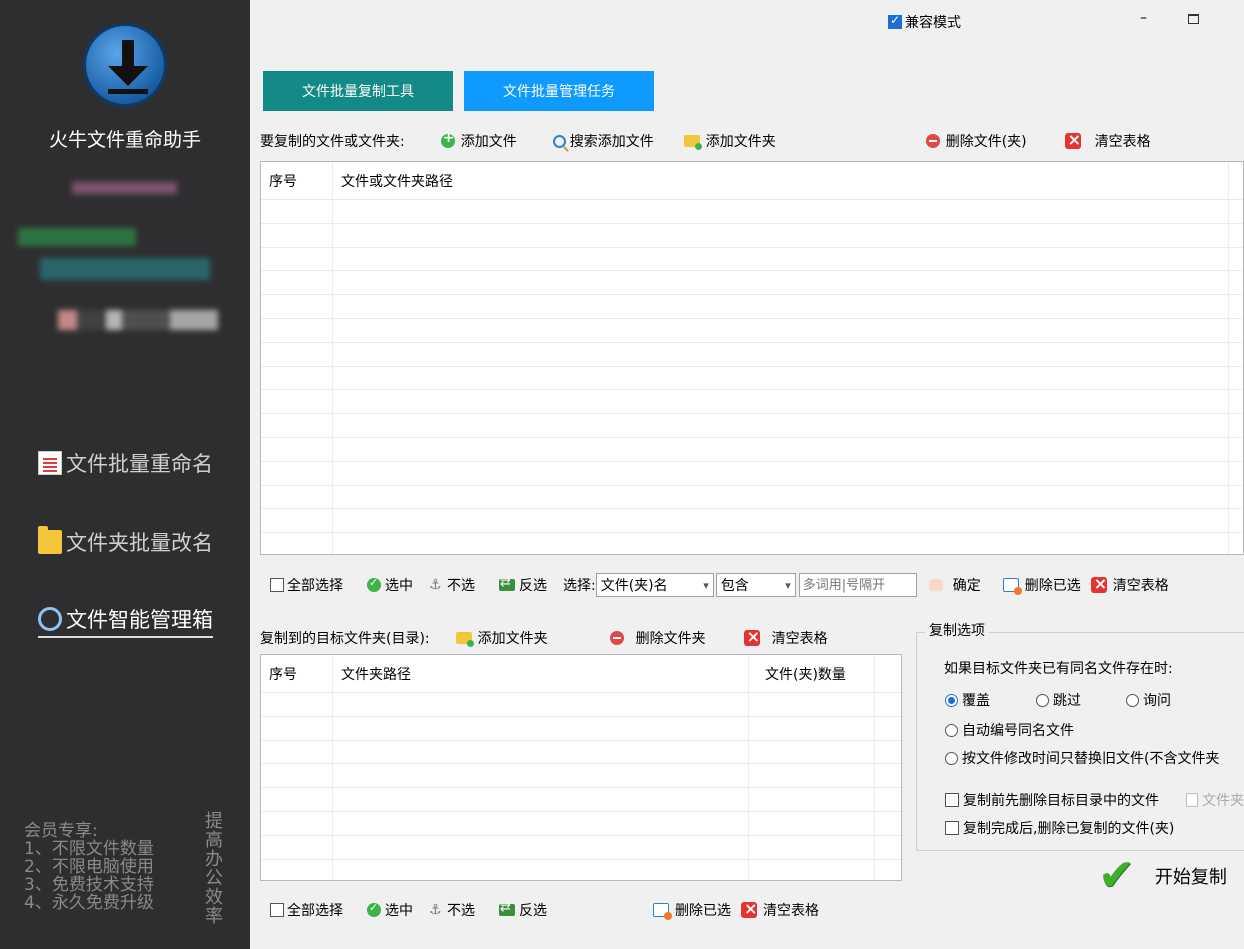  Describe the element at coordinates (1193, 19) in the screenshot. I see `maximize-button` at that location.